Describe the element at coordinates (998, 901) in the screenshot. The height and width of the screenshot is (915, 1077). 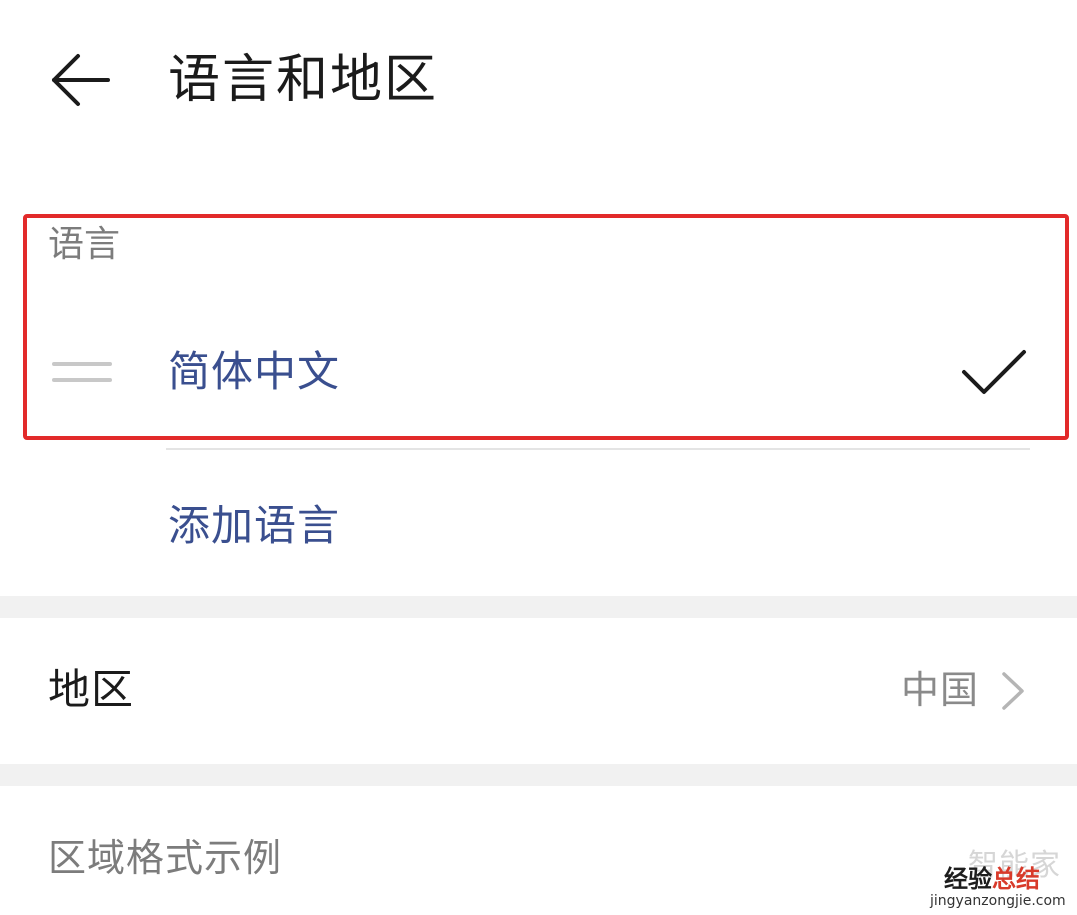
I see `watermark-url: jingyanzongjie.com` at that location.